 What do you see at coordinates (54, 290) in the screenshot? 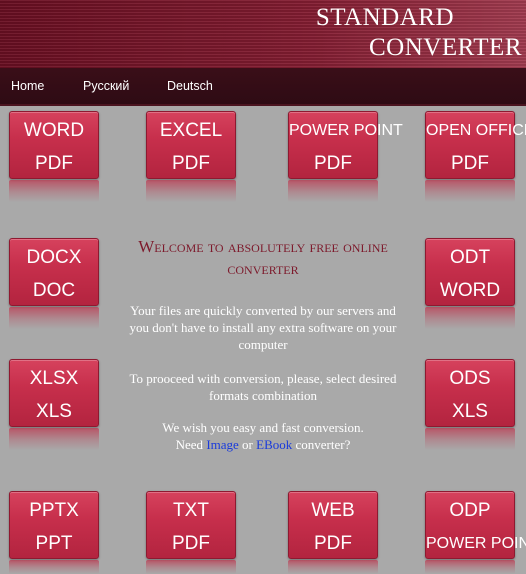
I see `tile-target-label: DOC` at bounding box center [54, 290].